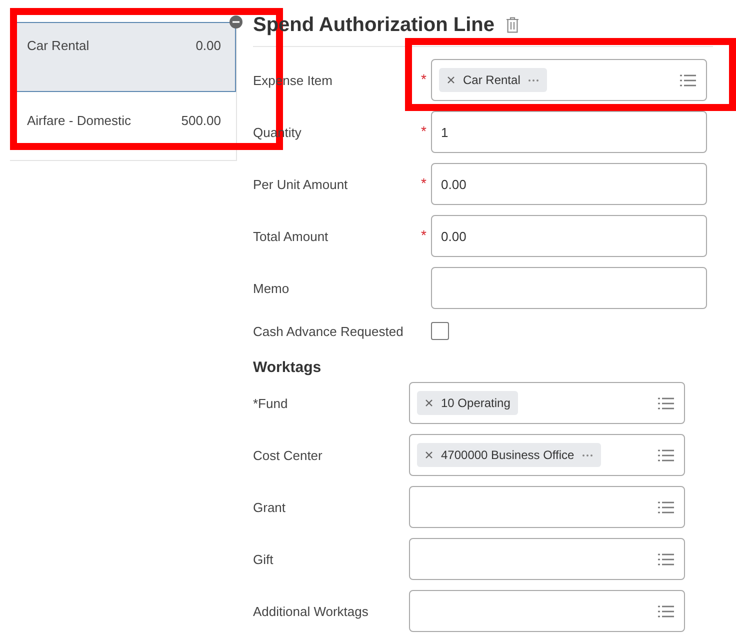  Describe the element at coordinates (569, 80) in the screenshot. I see `prompt-field: Car Rental` at that location.